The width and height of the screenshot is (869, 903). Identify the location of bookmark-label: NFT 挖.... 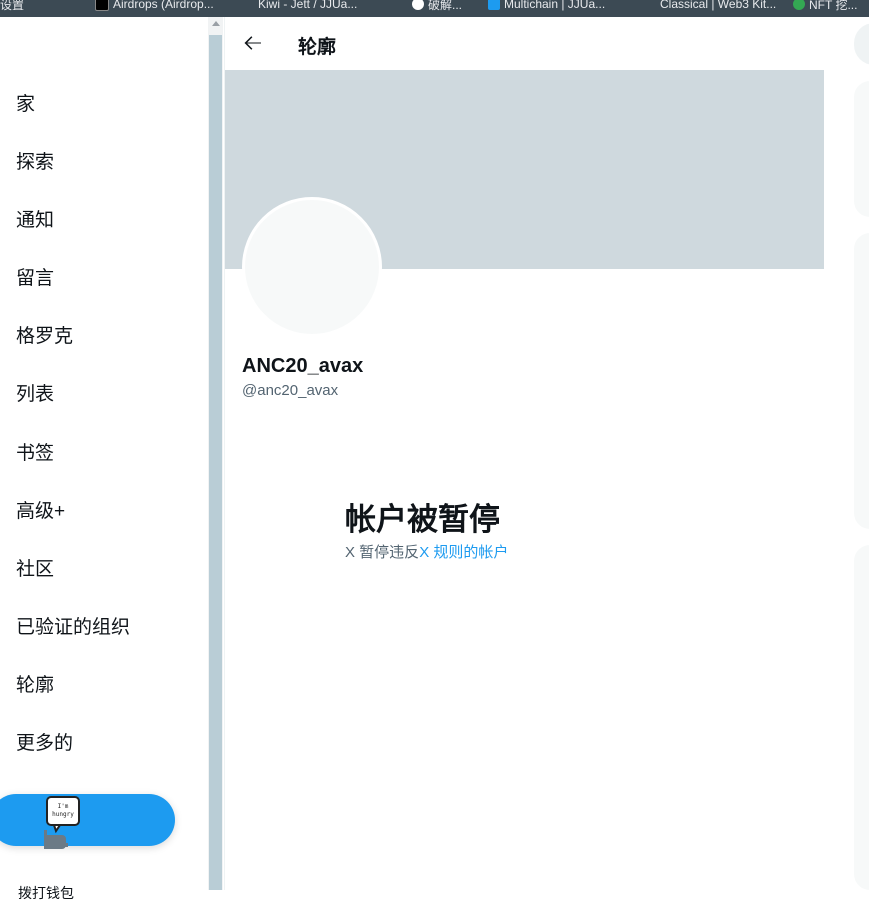
(833, 6).